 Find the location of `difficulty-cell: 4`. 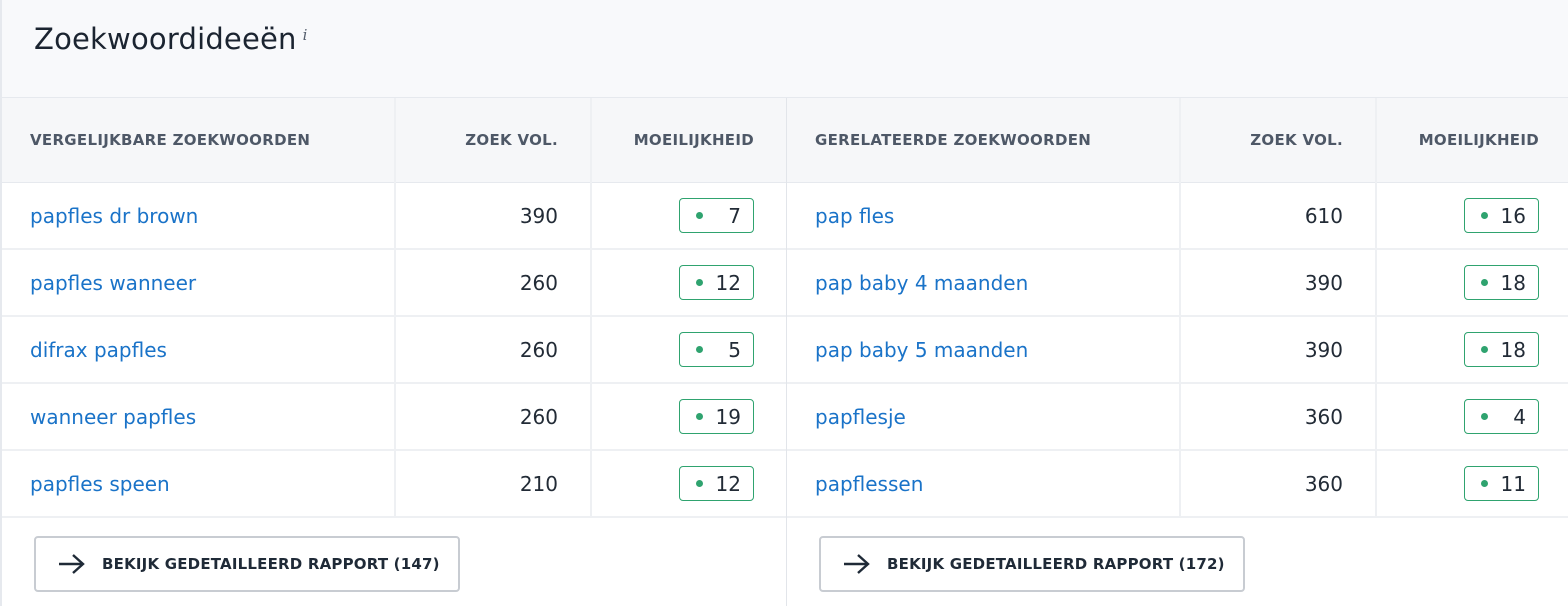

difficulty-cell: 4 is located at coordinates (1471, 417).